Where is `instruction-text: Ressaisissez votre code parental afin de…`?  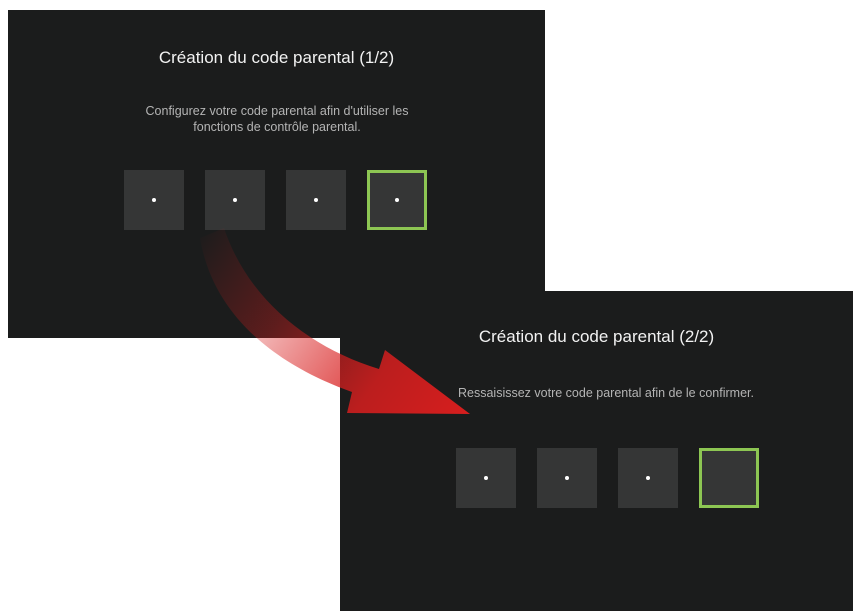
instruction-text: Ressaisissez votre code parental afin de… is located at coordinates (606, 393).